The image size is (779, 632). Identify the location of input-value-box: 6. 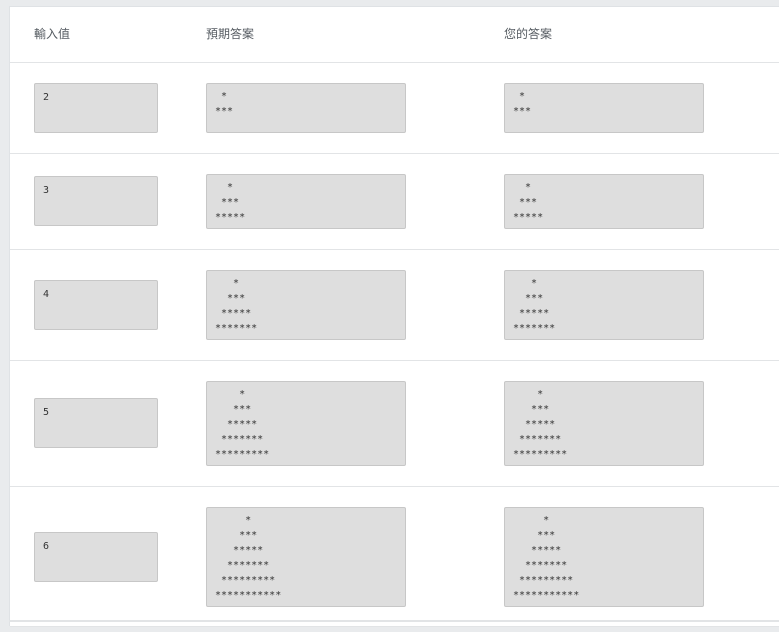
(96, 557).